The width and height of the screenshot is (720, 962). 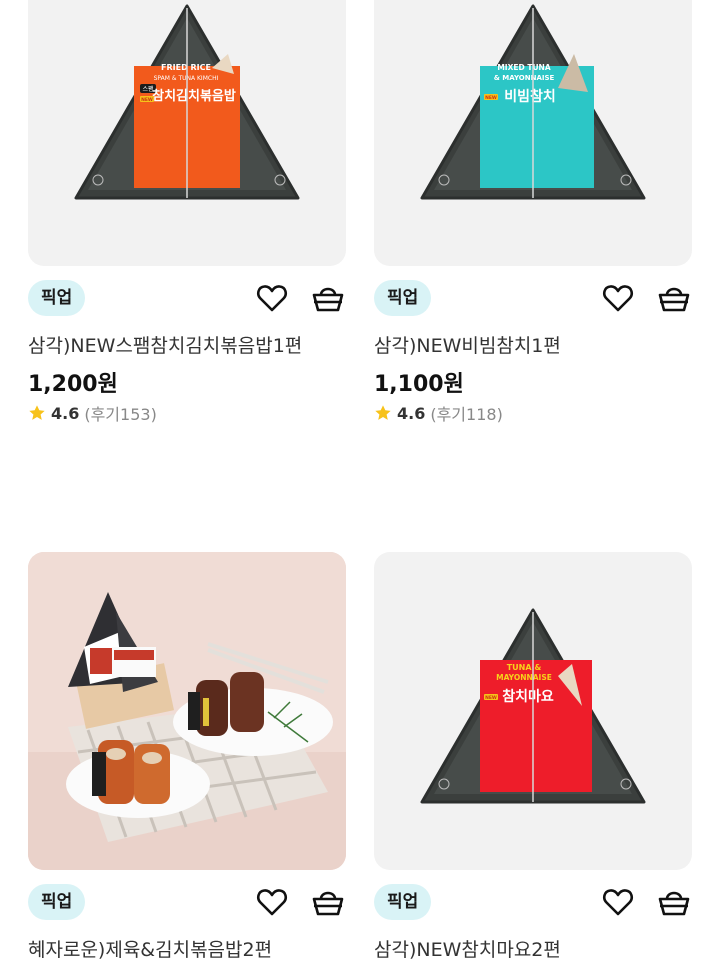 I want to click on product-image: MIXED TUNA & MAYONNAISE NEW 비빔참치, so click(x=533, y=133).